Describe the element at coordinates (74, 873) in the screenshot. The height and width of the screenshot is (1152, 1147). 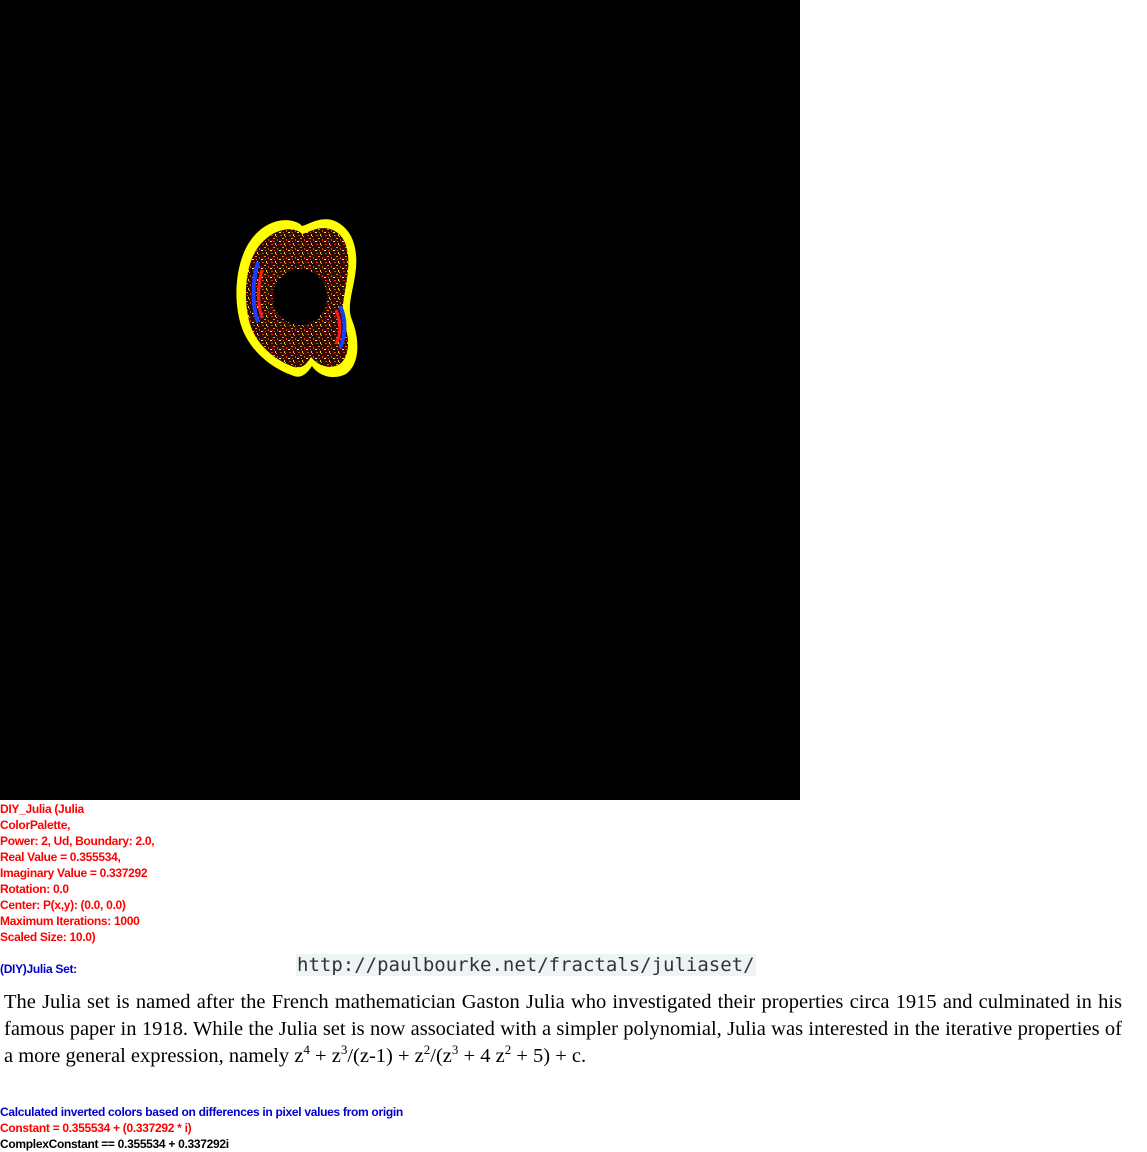
I see `param-line: Imaginary Value = 0.337292` at that location.